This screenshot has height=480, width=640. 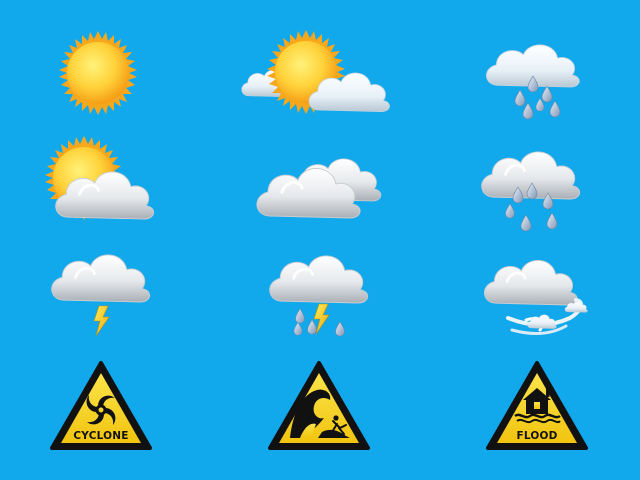 I want to click on sun-behind-cloud-icon, so click(x=315, y=72).